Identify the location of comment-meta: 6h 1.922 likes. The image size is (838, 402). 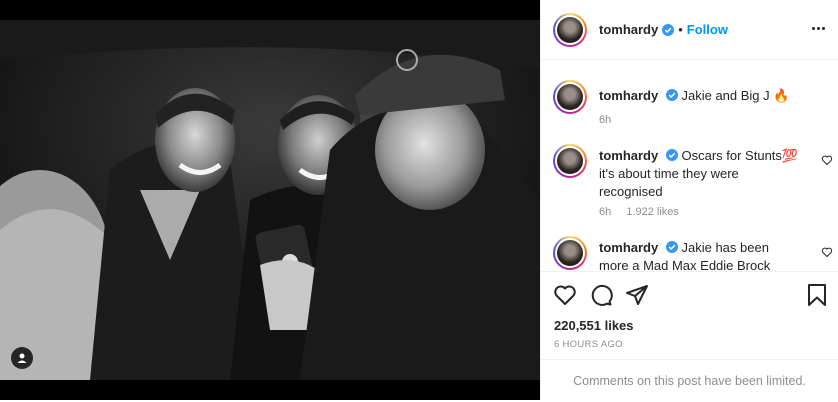
(645, 212).